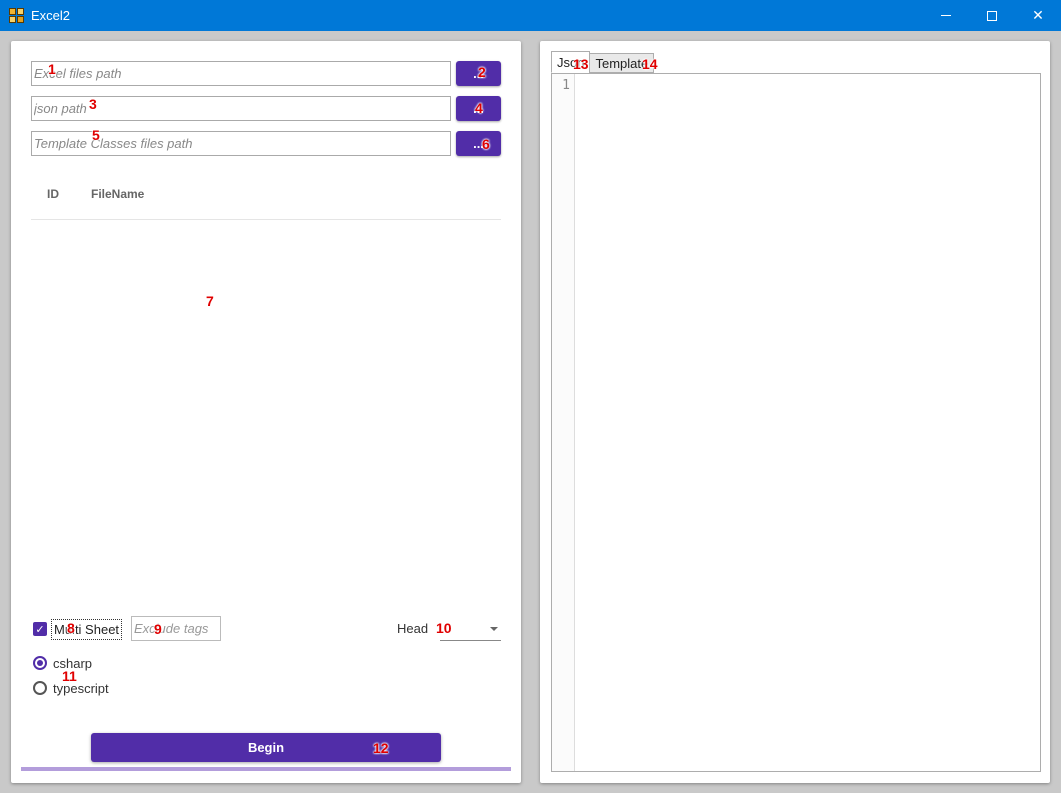 The width and height of the screenshot is (1061, 793). I want to click on begin-button: Begin, so click(266, 747).